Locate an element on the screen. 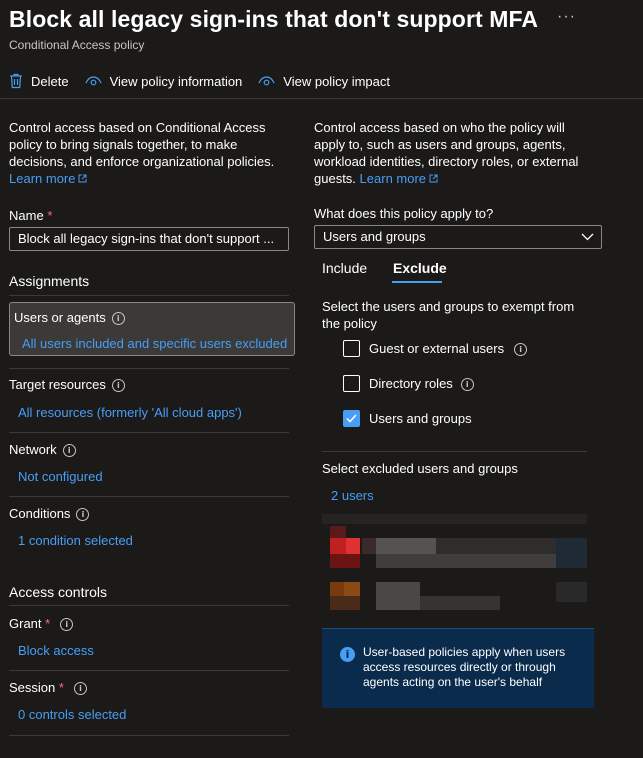  right-learn-more-link: Learn more is located at coordinates (399, 178).